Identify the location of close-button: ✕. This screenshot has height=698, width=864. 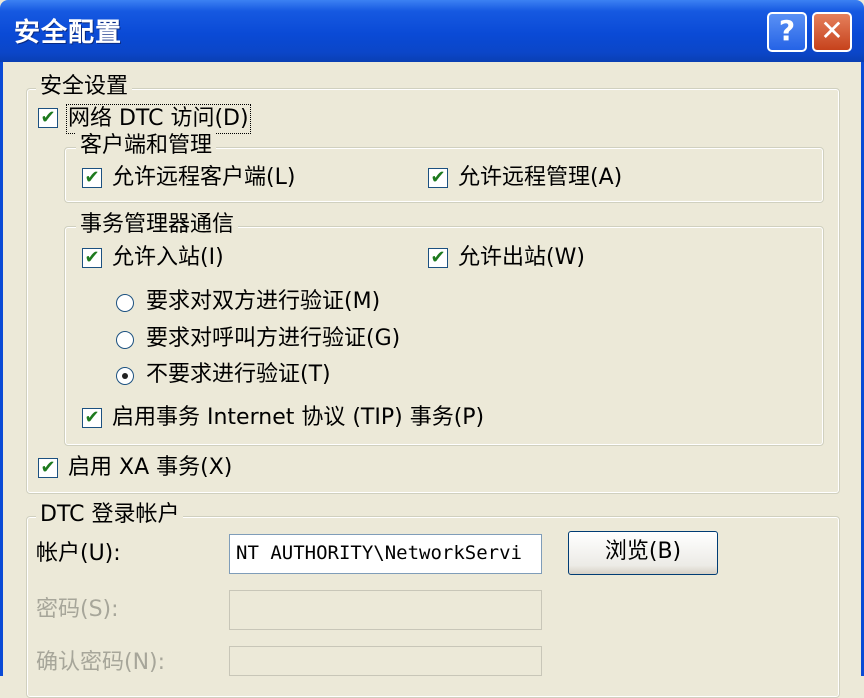
(832, 32).